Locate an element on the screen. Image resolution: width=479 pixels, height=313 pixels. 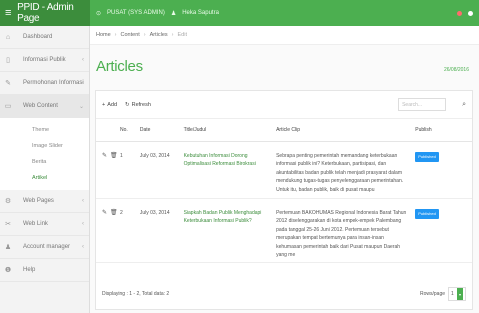
info-icon: ❶ is located at coordinates (8, 270).